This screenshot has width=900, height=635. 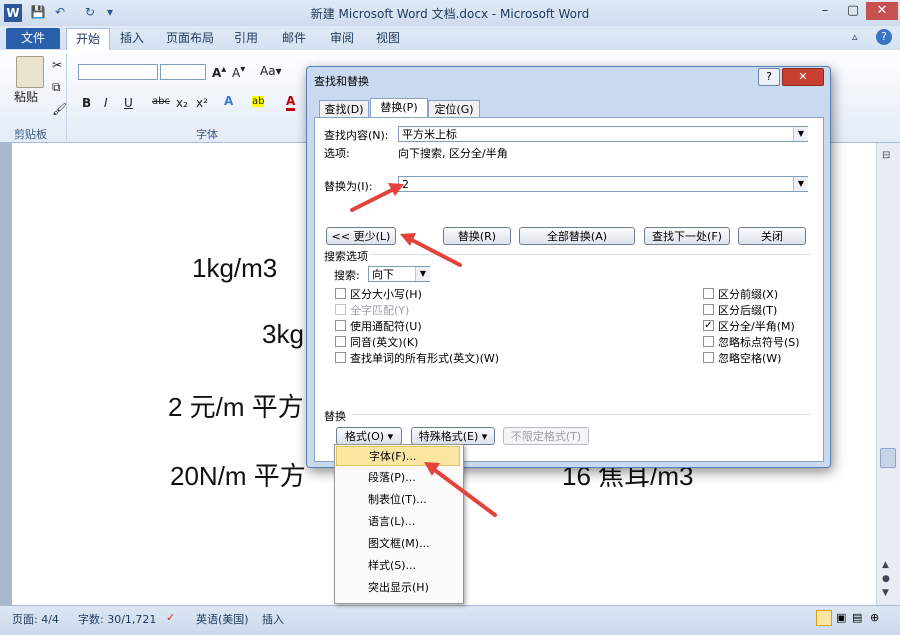 What do you see at coordinates (460, 489) in the screenshot?
I see `arrow-to-font-menu-item` at bounding box center [460, 489].